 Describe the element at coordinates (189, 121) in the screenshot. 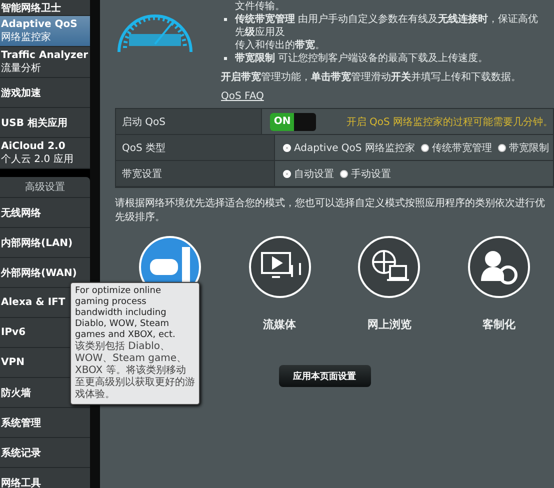

I see `setting-label: 启动 QoS` at that location.